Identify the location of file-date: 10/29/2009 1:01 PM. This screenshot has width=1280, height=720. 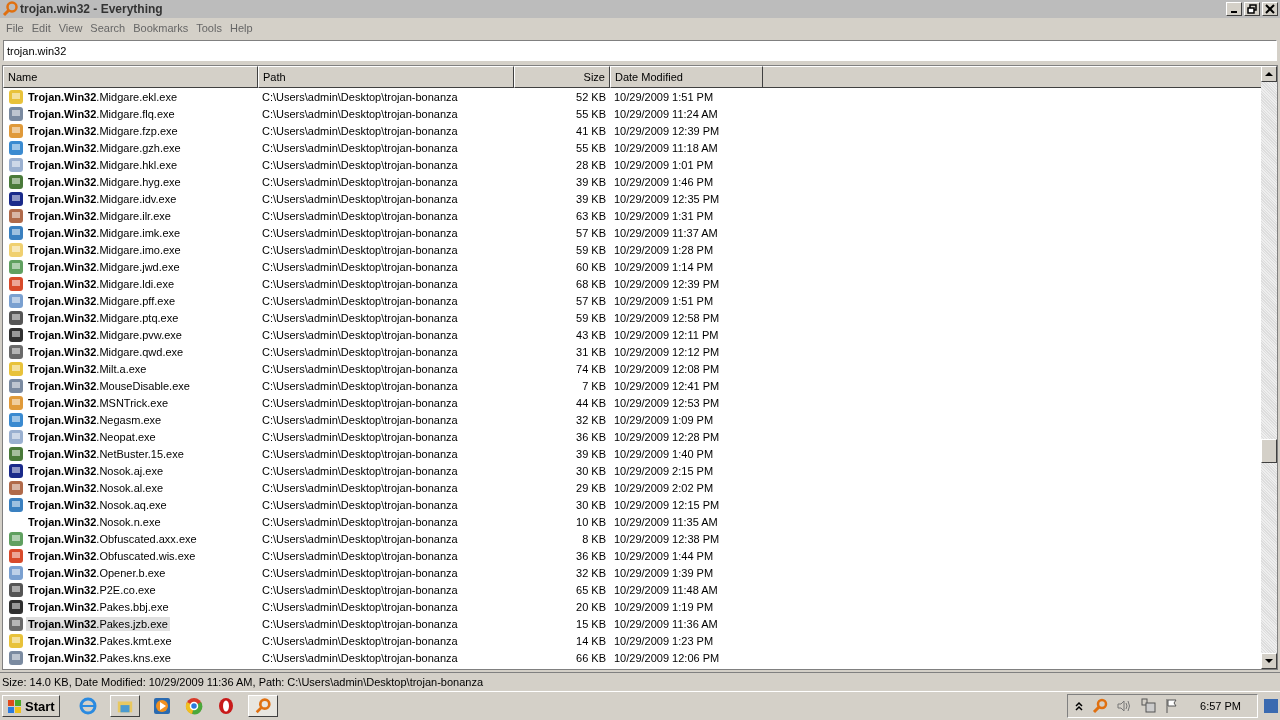
(664, 164).